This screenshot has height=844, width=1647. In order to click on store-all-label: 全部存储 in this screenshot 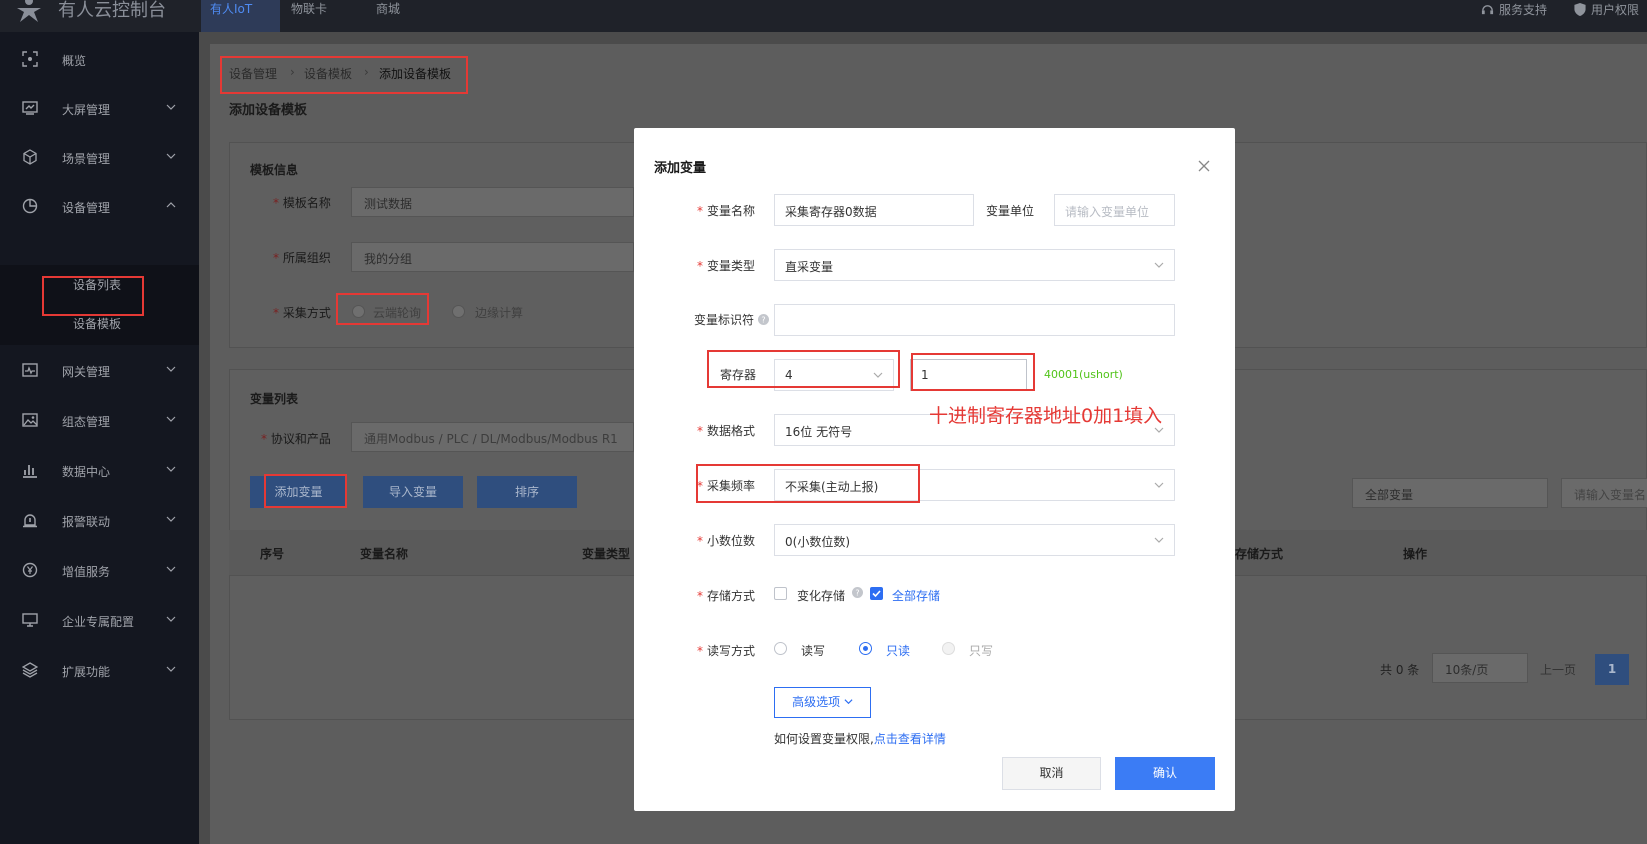, I will do `click(916, 596)`.